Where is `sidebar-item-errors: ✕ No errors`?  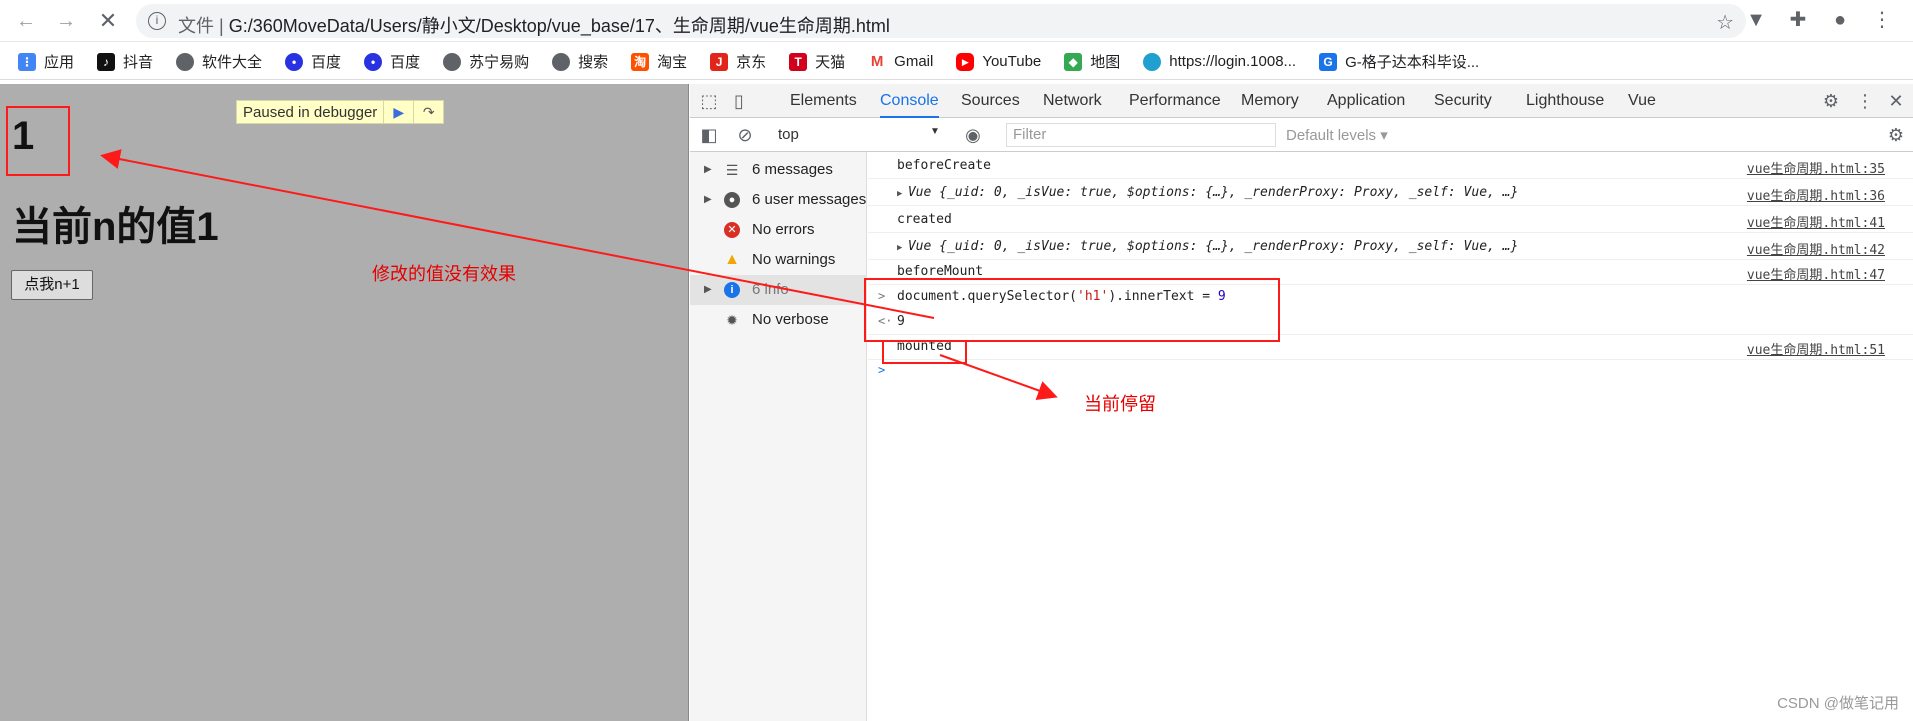 sidebar-item-errors: ✕ No errors is located at coordinates (778, 230).